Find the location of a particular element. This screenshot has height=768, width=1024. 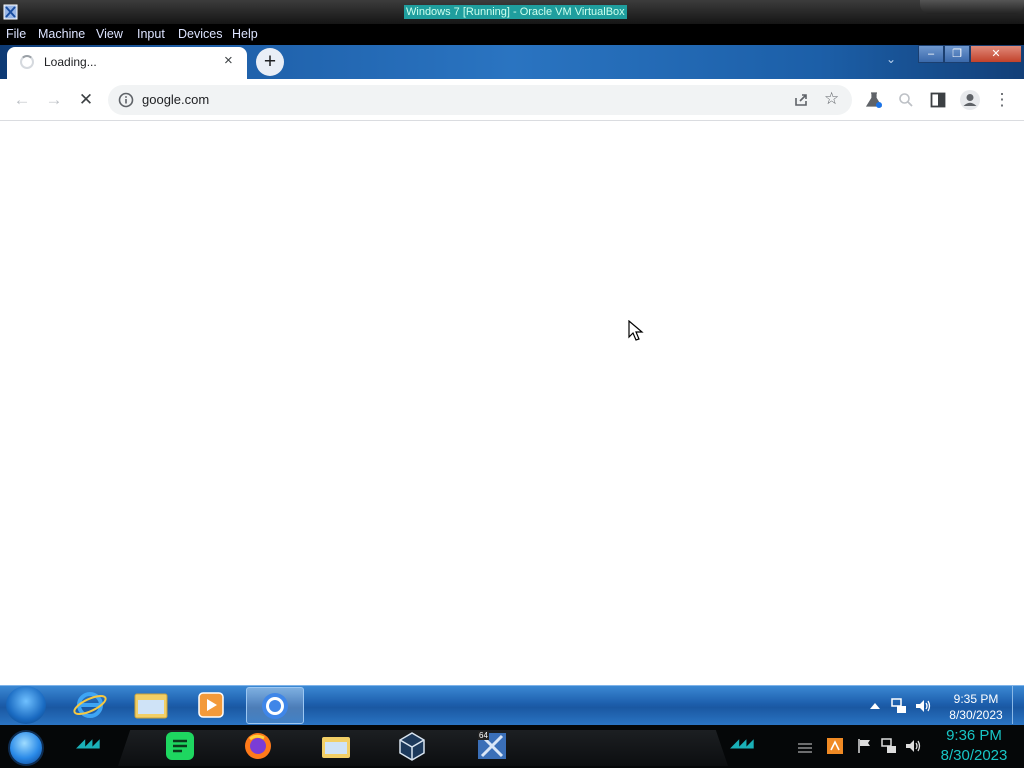

minimize-button: – is located at coordinates (931, 54).